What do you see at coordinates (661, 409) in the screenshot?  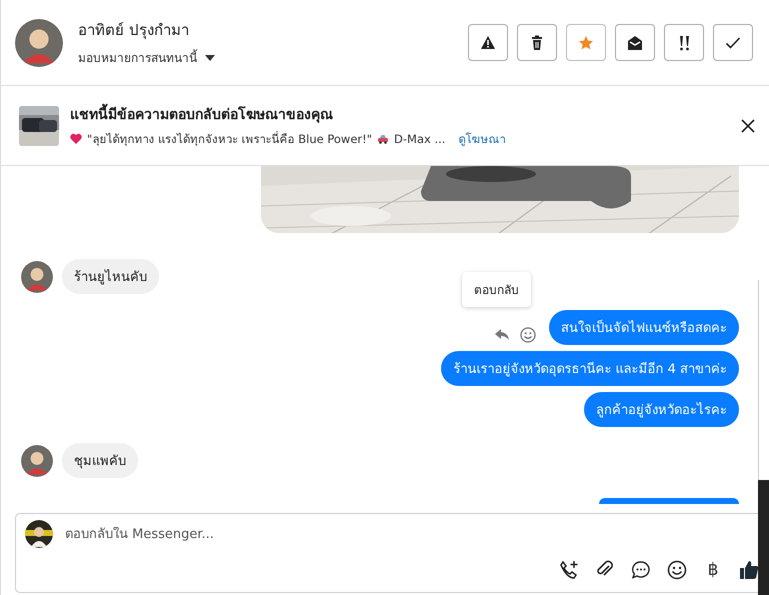 I see `message-bubble: ลูกค้าอยู่จังหวัดอะไรคะ` at bounding box center [661, 409].